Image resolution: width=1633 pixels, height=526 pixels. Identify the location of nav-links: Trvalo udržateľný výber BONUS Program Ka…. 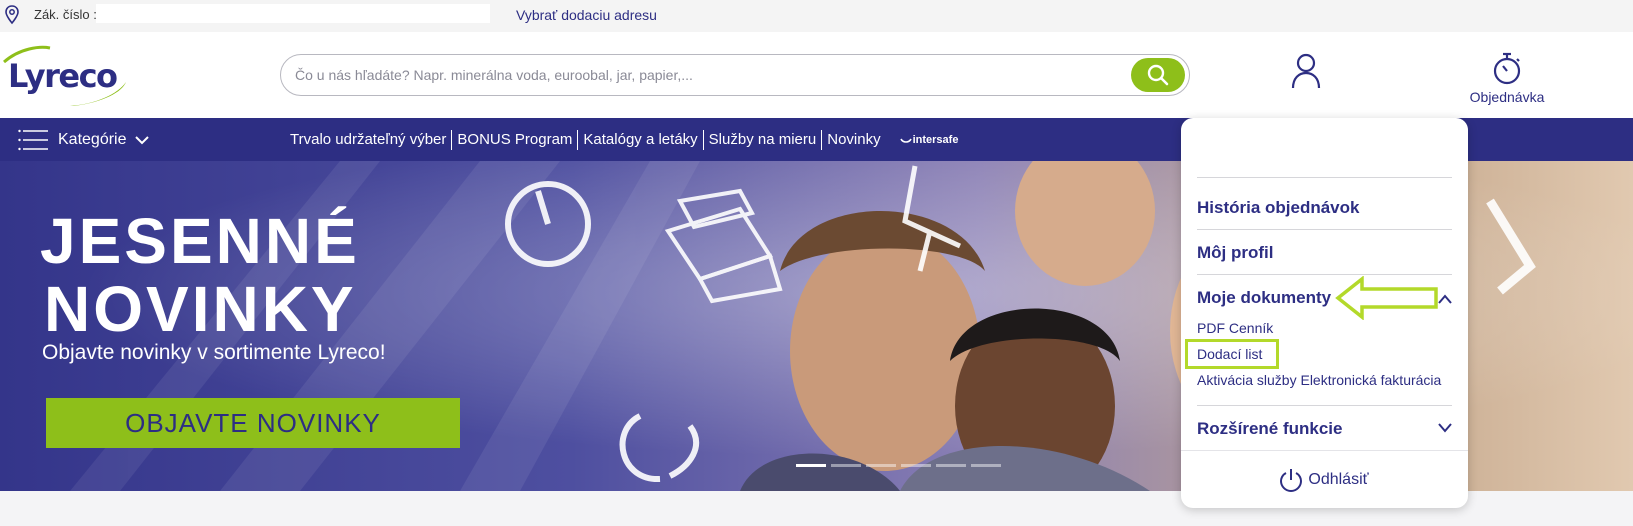
(624, 140).